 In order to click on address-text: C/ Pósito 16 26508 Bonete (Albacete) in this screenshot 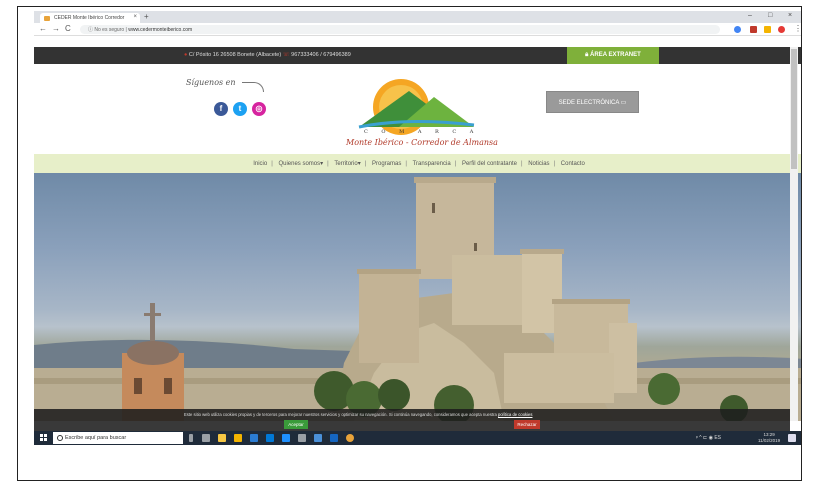, I will do `click(235, 55)`.